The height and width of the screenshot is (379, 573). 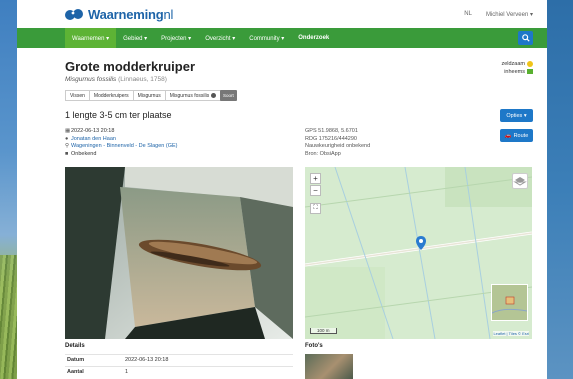 I want to click on location-link: Wageningen - Binnenveld - De Slagen (GE), so click(x=124, y=146).